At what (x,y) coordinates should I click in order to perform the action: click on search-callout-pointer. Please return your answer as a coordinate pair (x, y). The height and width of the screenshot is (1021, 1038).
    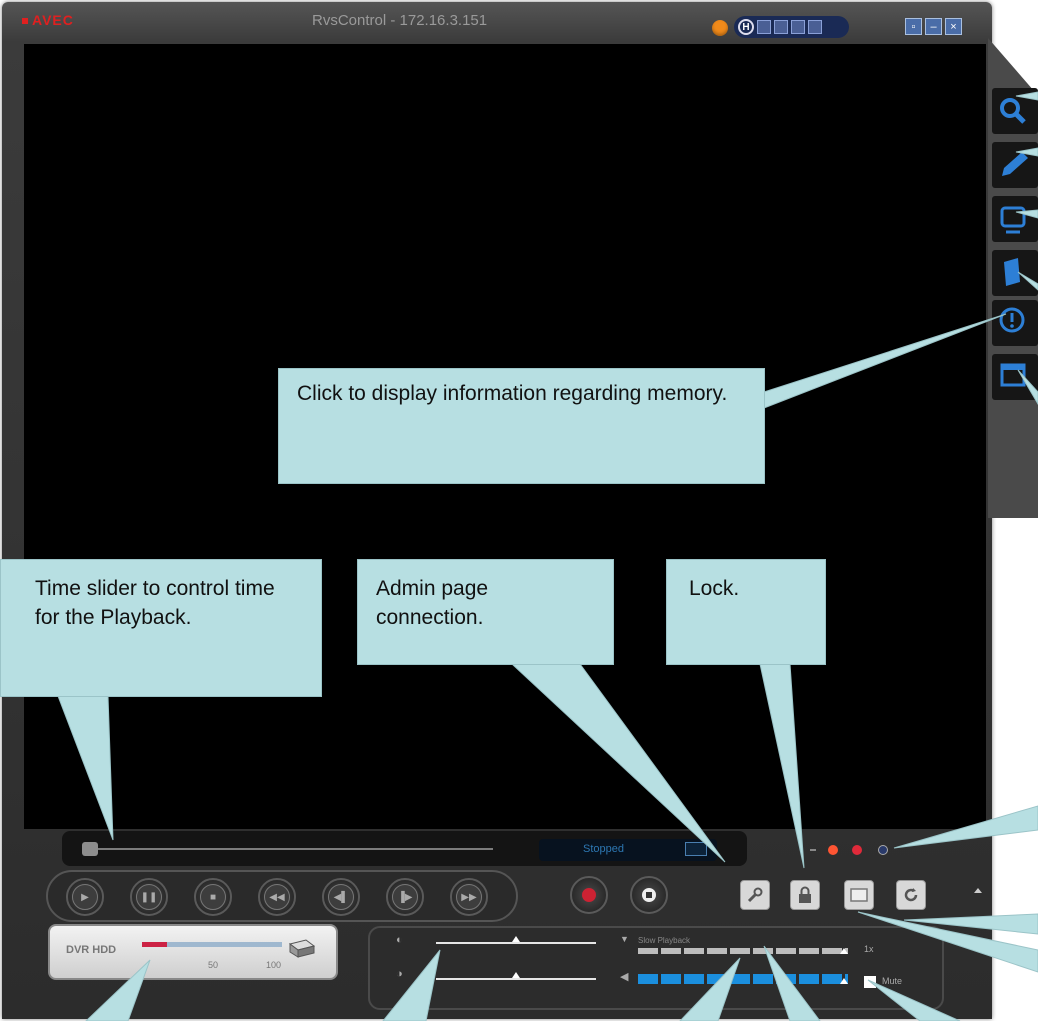
    Looking at the image, I should click on (1026, 96).